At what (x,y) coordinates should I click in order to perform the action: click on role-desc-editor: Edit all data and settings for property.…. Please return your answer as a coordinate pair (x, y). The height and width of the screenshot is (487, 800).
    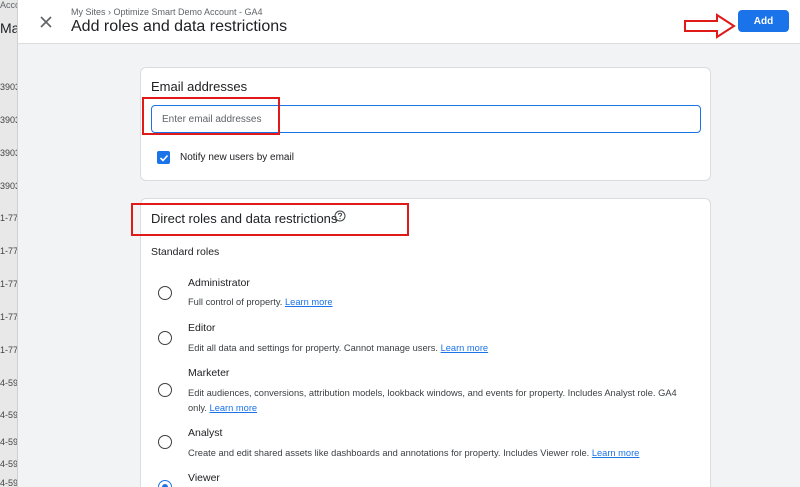
    Looking at the image, I should click on (338, 348).